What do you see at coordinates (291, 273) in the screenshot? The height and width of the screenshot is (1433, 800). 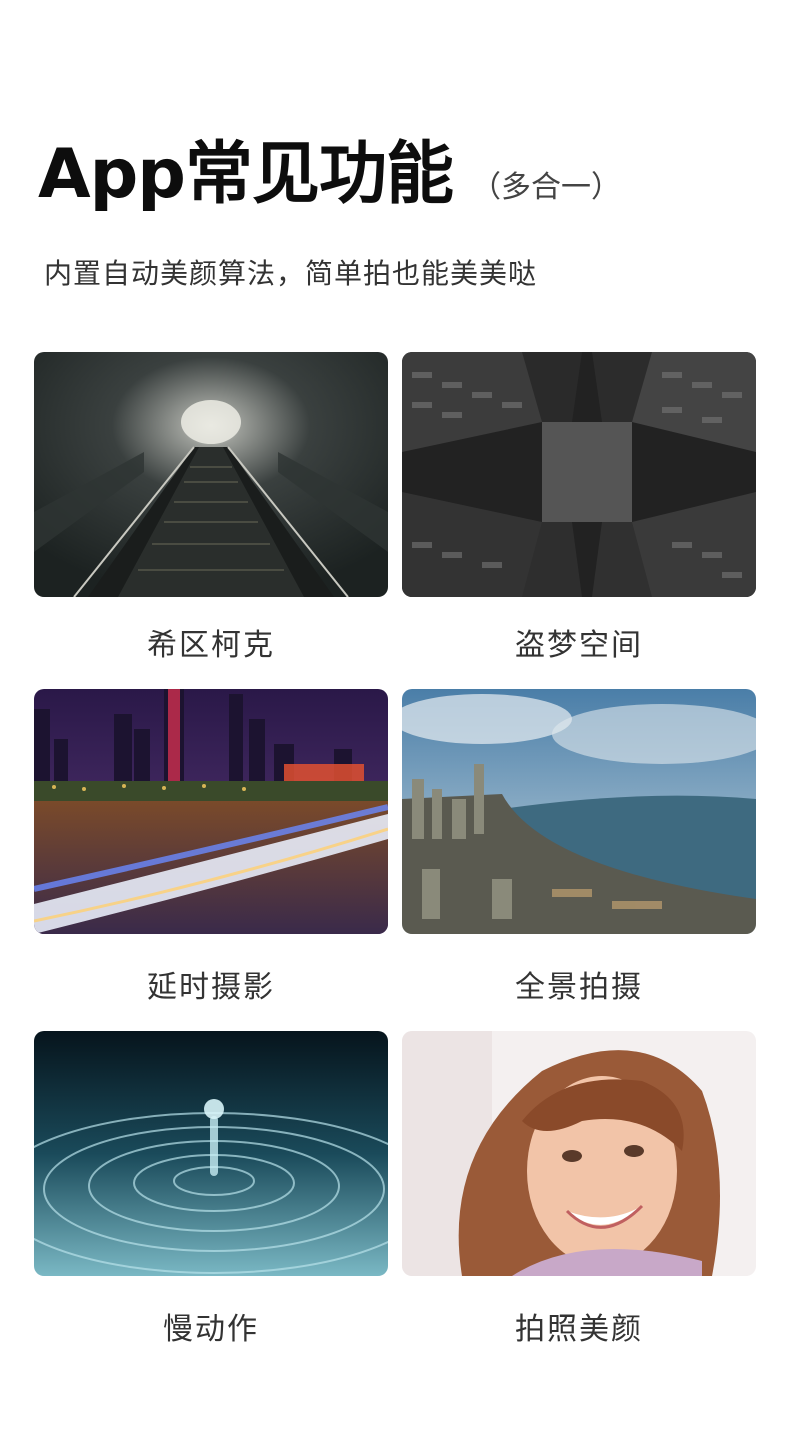 I see `page-subtitle: 内置自动美颜算法，简单拍也能美美哒` at bounding box center [291, 273].